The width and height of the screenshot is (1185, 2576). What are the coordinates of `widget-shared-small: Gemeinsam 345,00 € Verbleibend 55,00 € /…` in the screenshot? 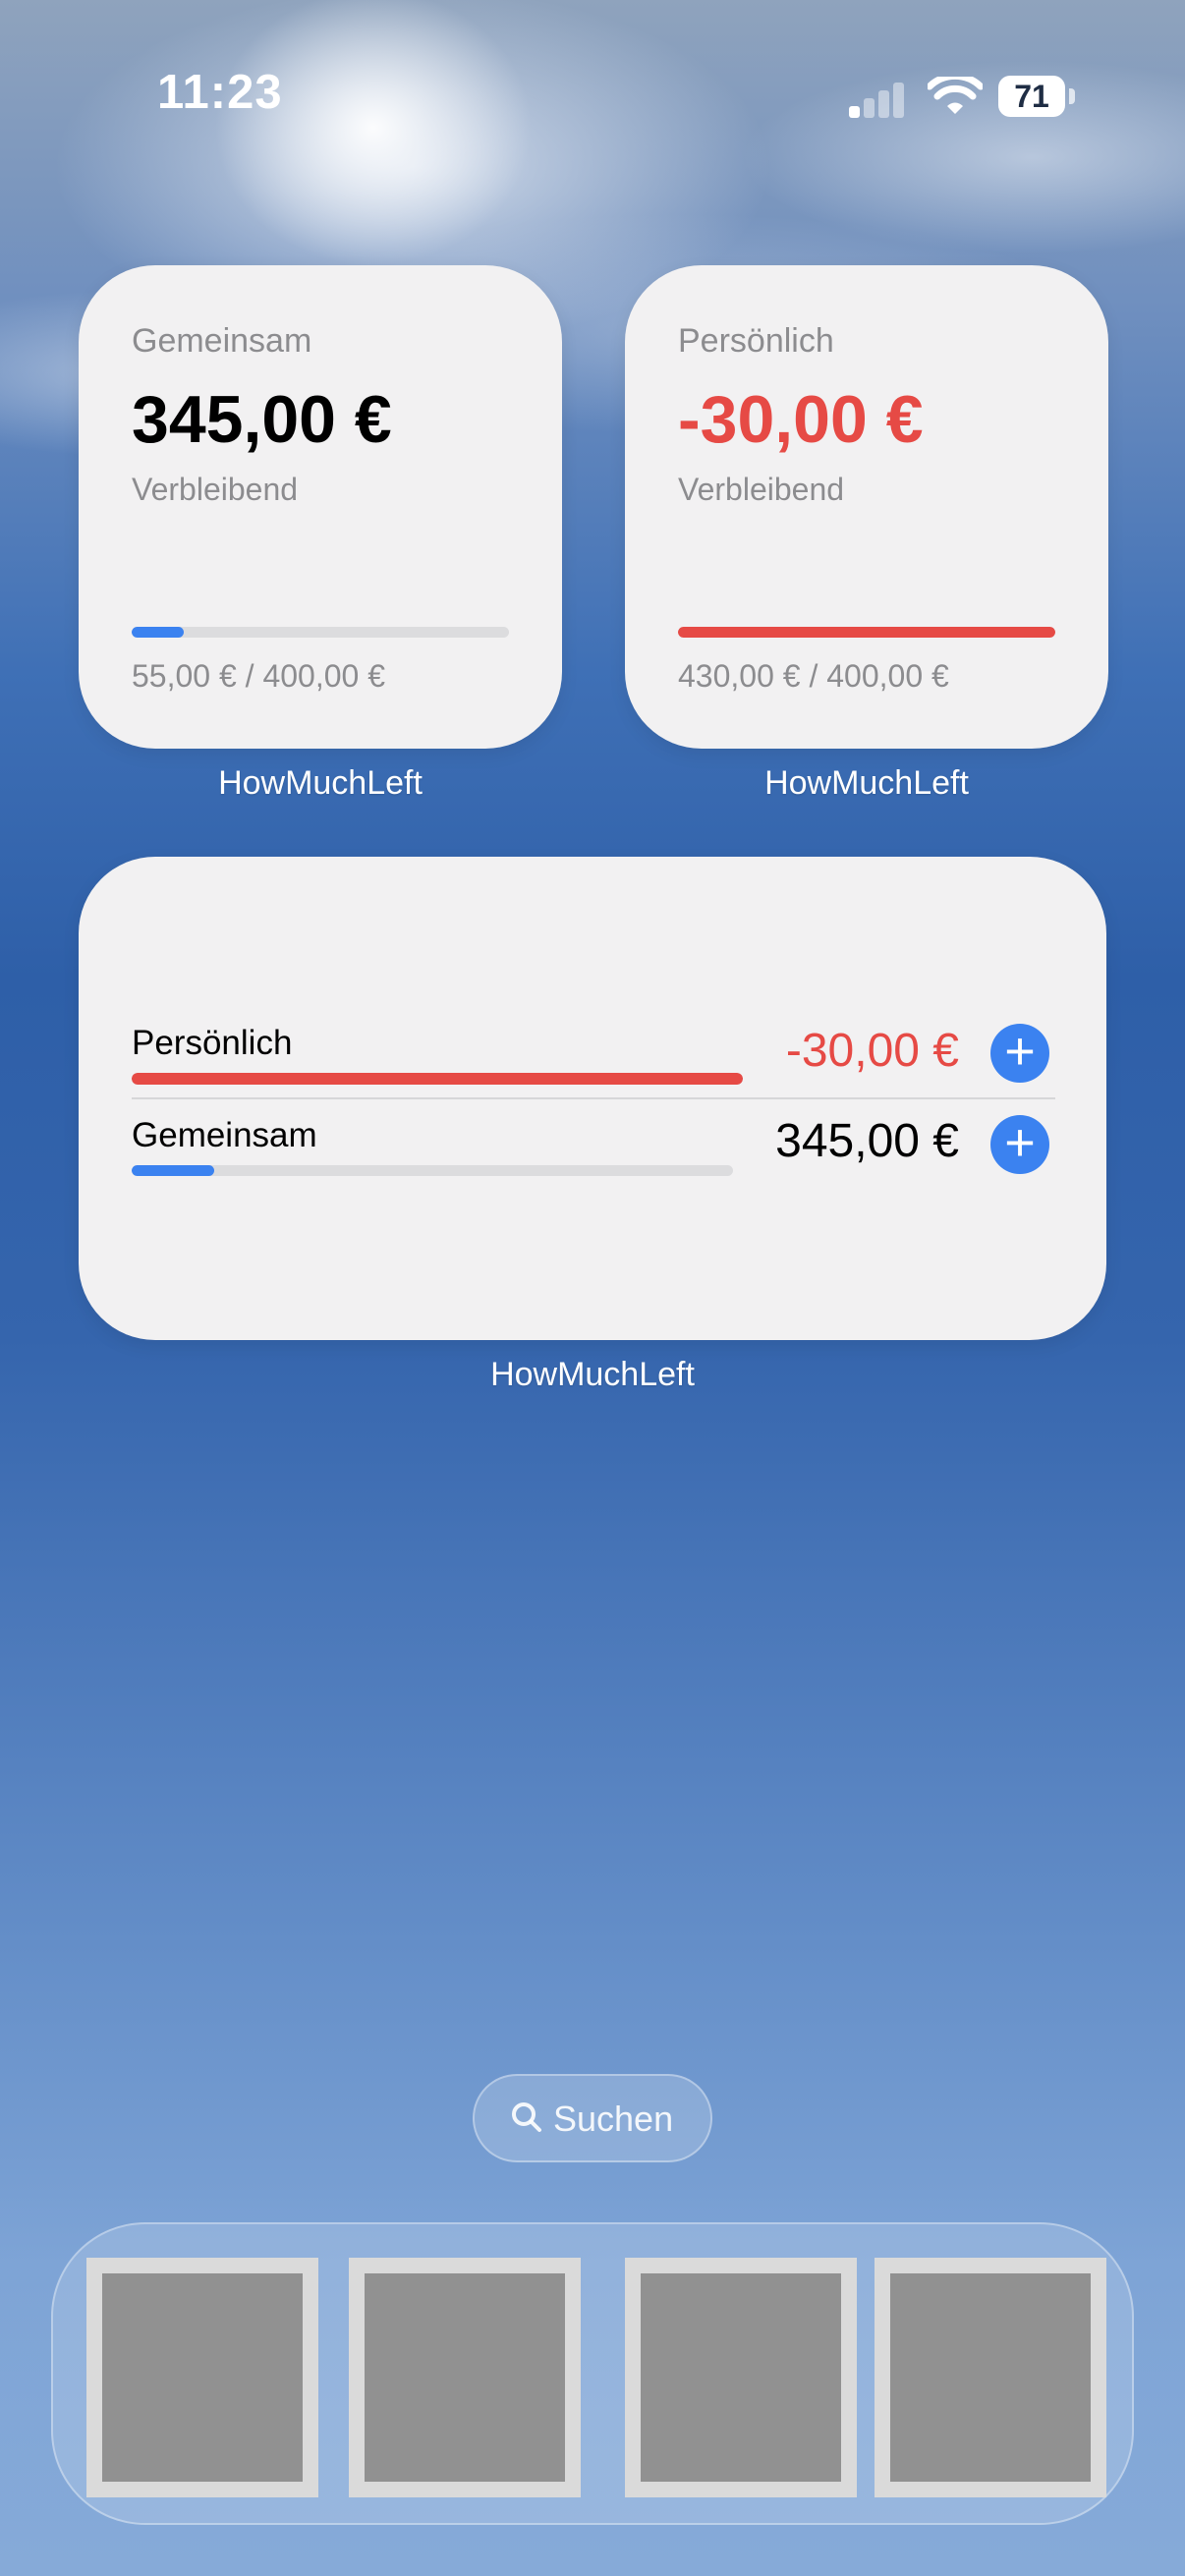 It's located at (320, 507).